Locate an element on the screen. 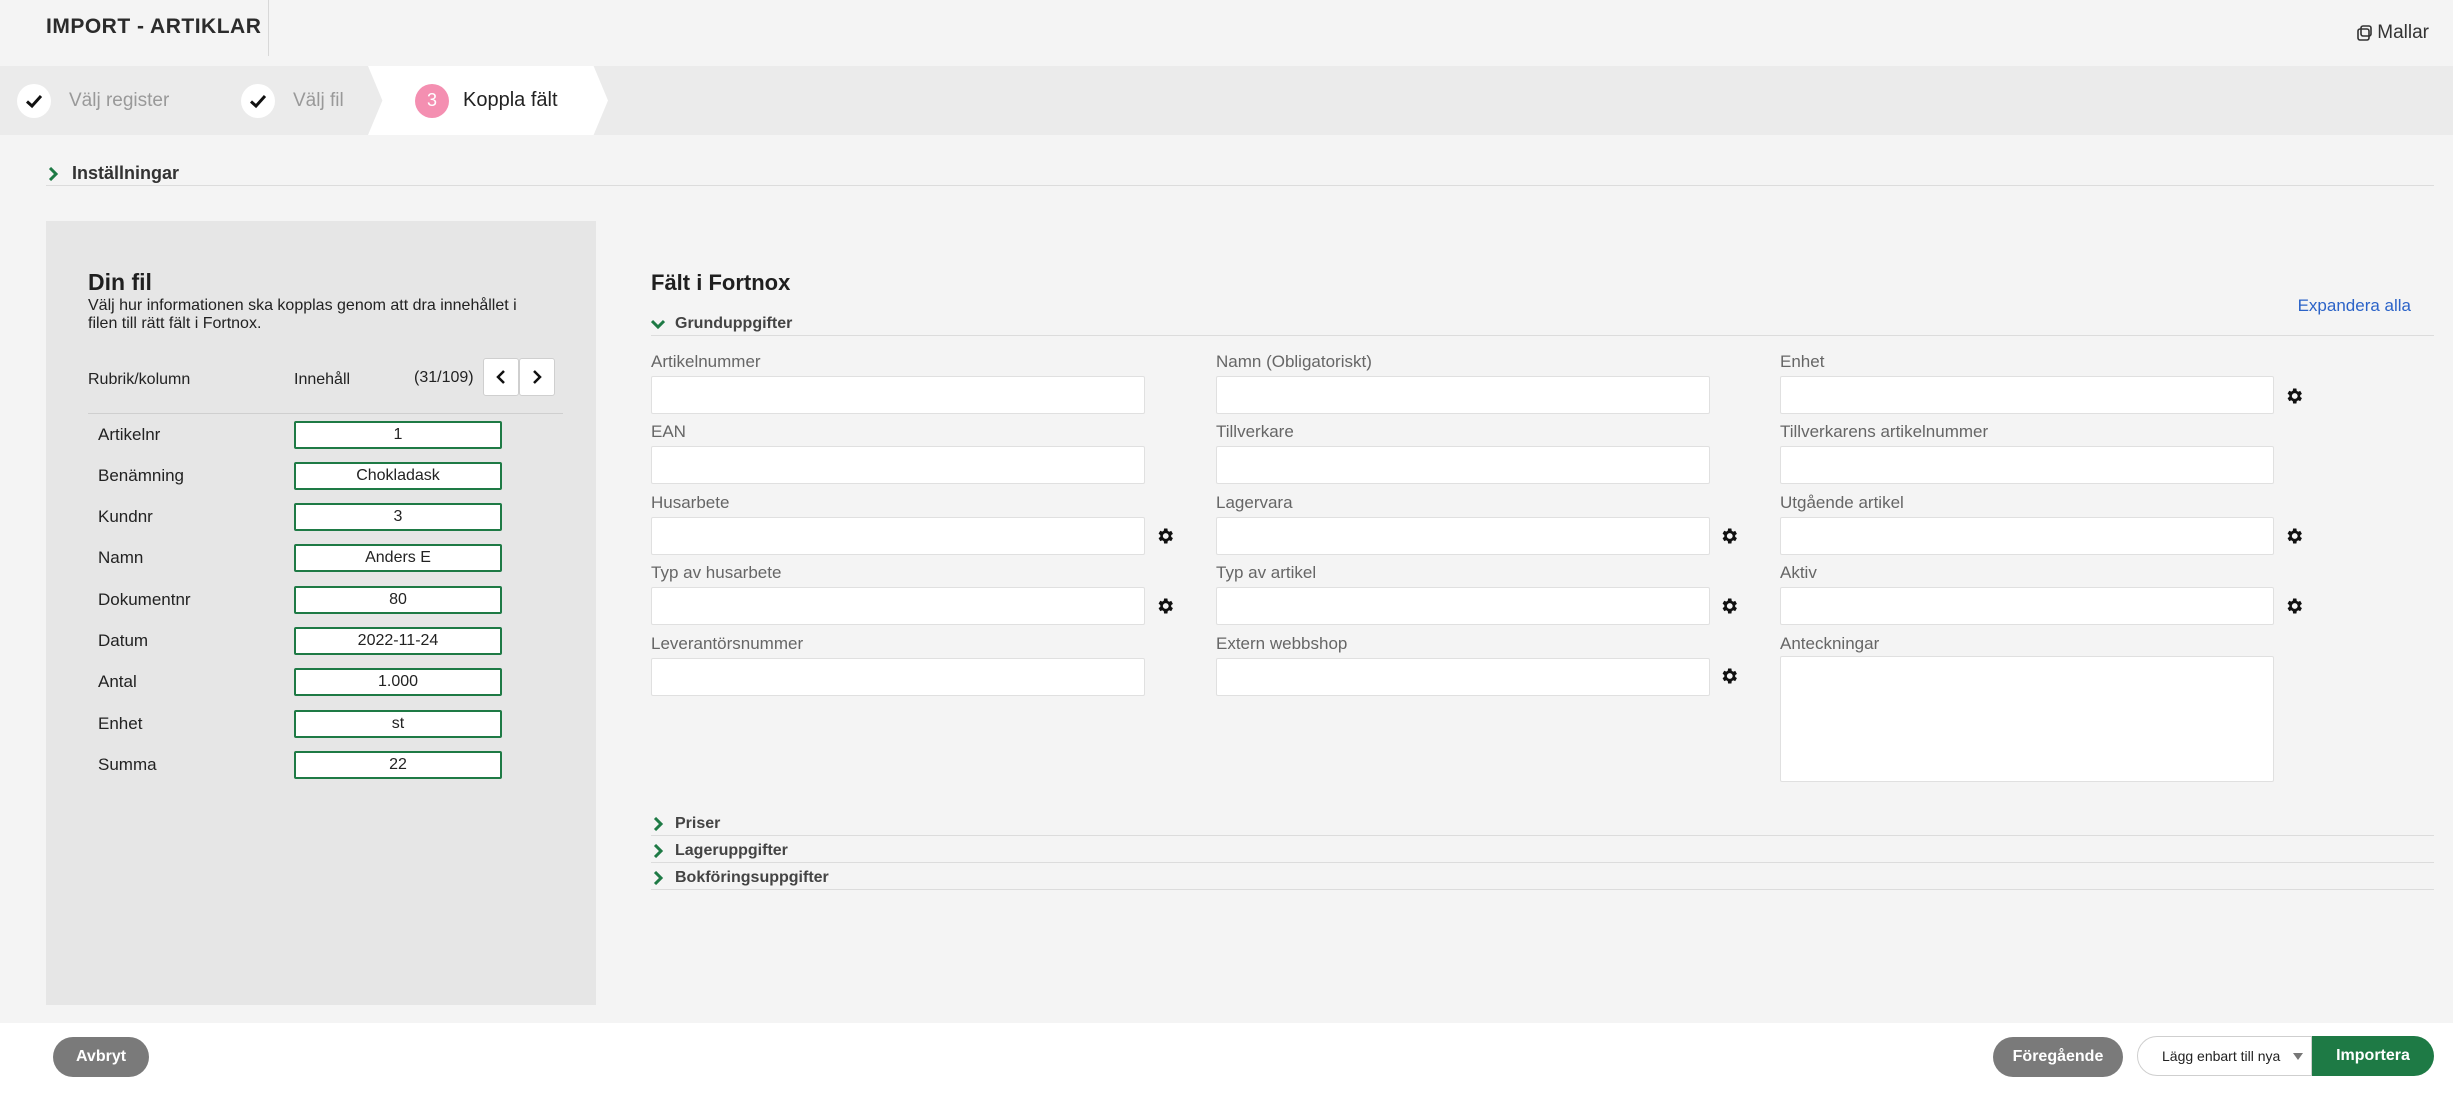  field-label: Tillverkarens artikelnummer is located at coordinates (1884, 431).